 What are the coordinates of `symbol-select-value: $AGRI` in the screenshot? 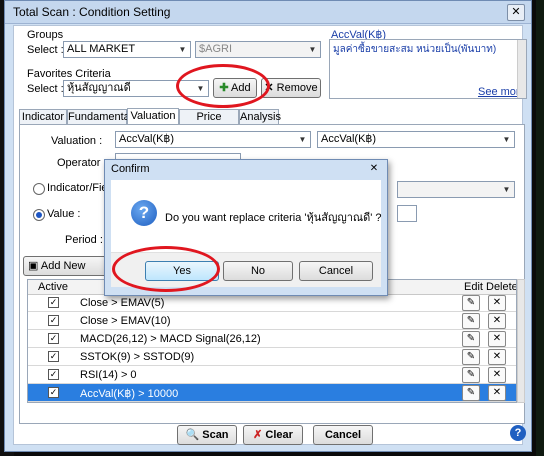 It's located at (216, 49).